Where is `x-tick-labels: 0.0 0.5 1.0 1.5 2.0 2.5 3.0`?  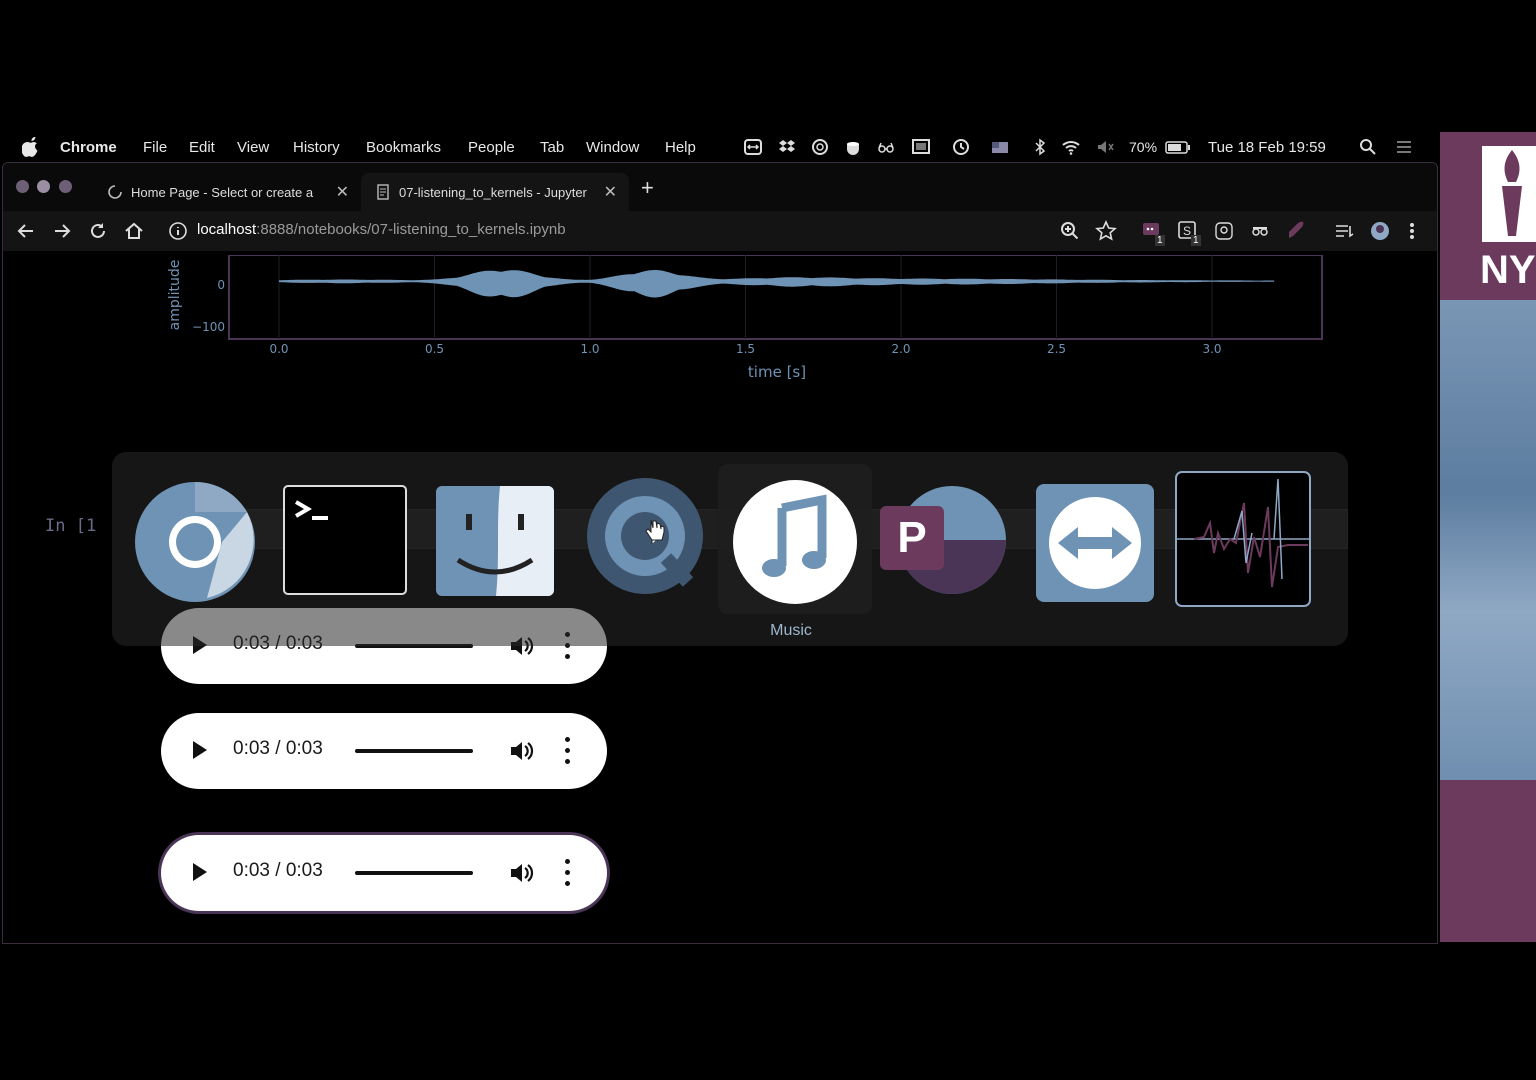 x-tick-labels: 0.0 0.5 1.0 1.5 2.0 2.5 3.0 is located at coordinates (745, 349).